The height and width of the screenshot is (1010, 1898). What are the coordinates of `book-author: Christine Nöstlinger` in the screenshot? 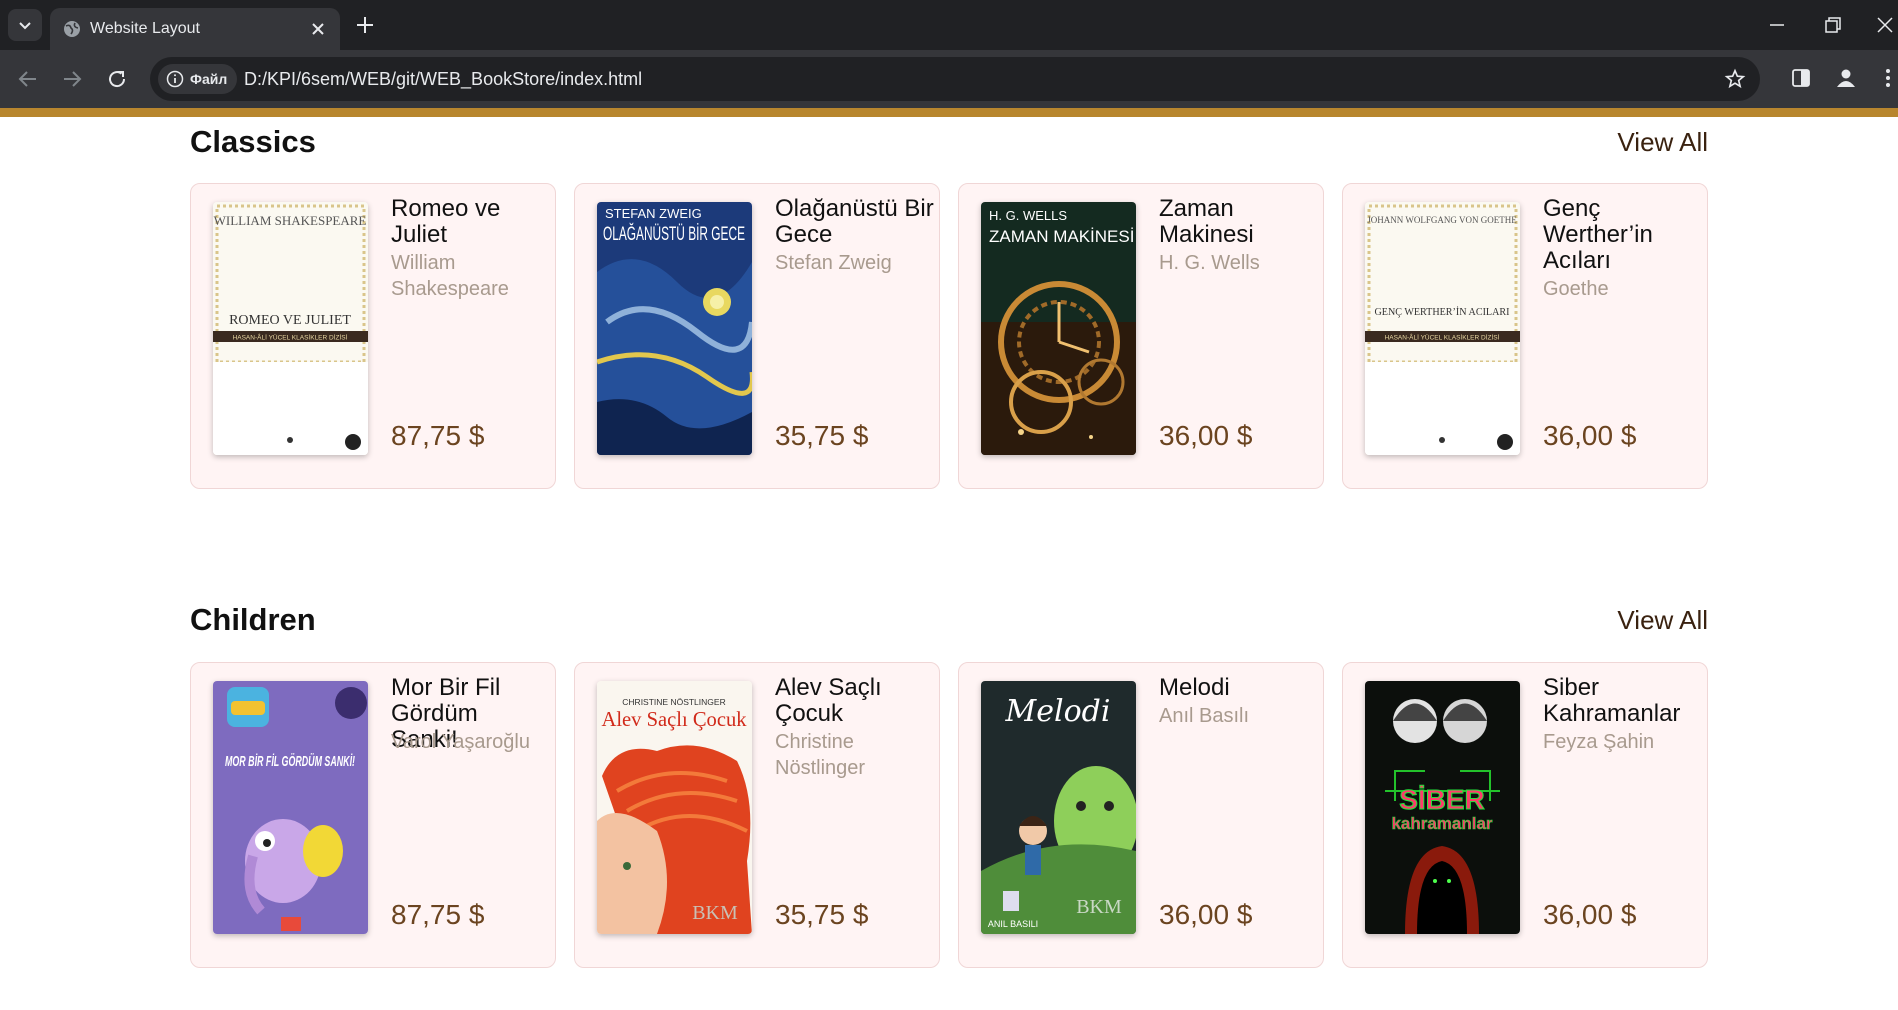 It's located at (820, 755).